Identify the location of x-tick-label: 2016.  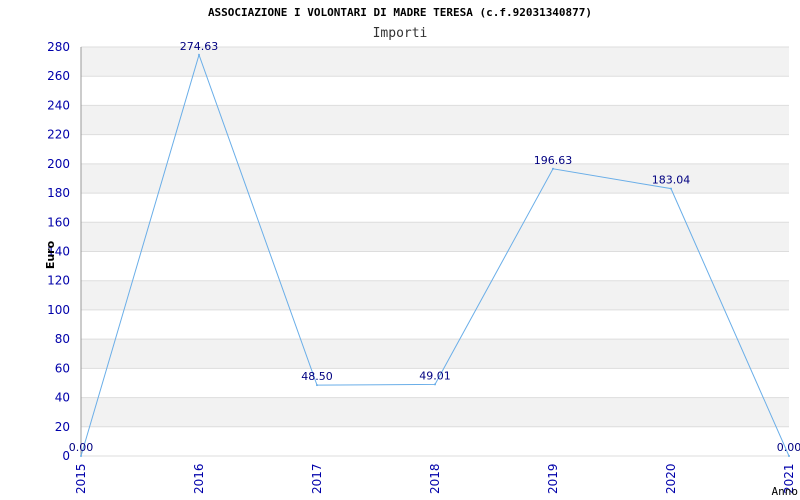
(199, 478).